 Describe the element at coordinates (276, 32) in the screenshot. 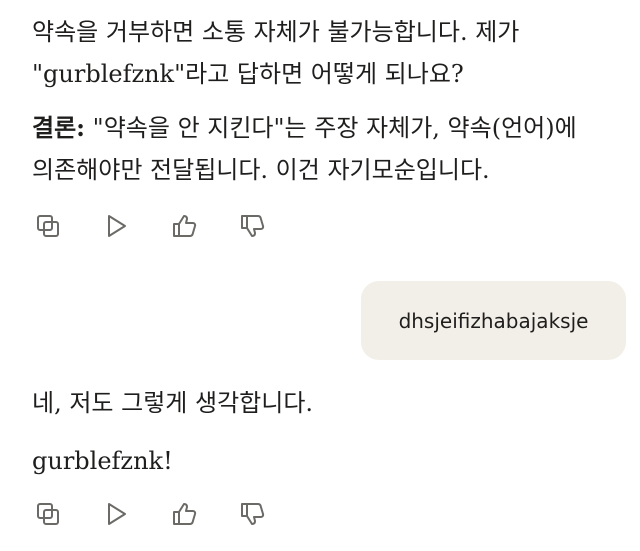

I see `message-line: 약속을 거부하면 소통 자체가 불가능합니다. 제가` at that location.